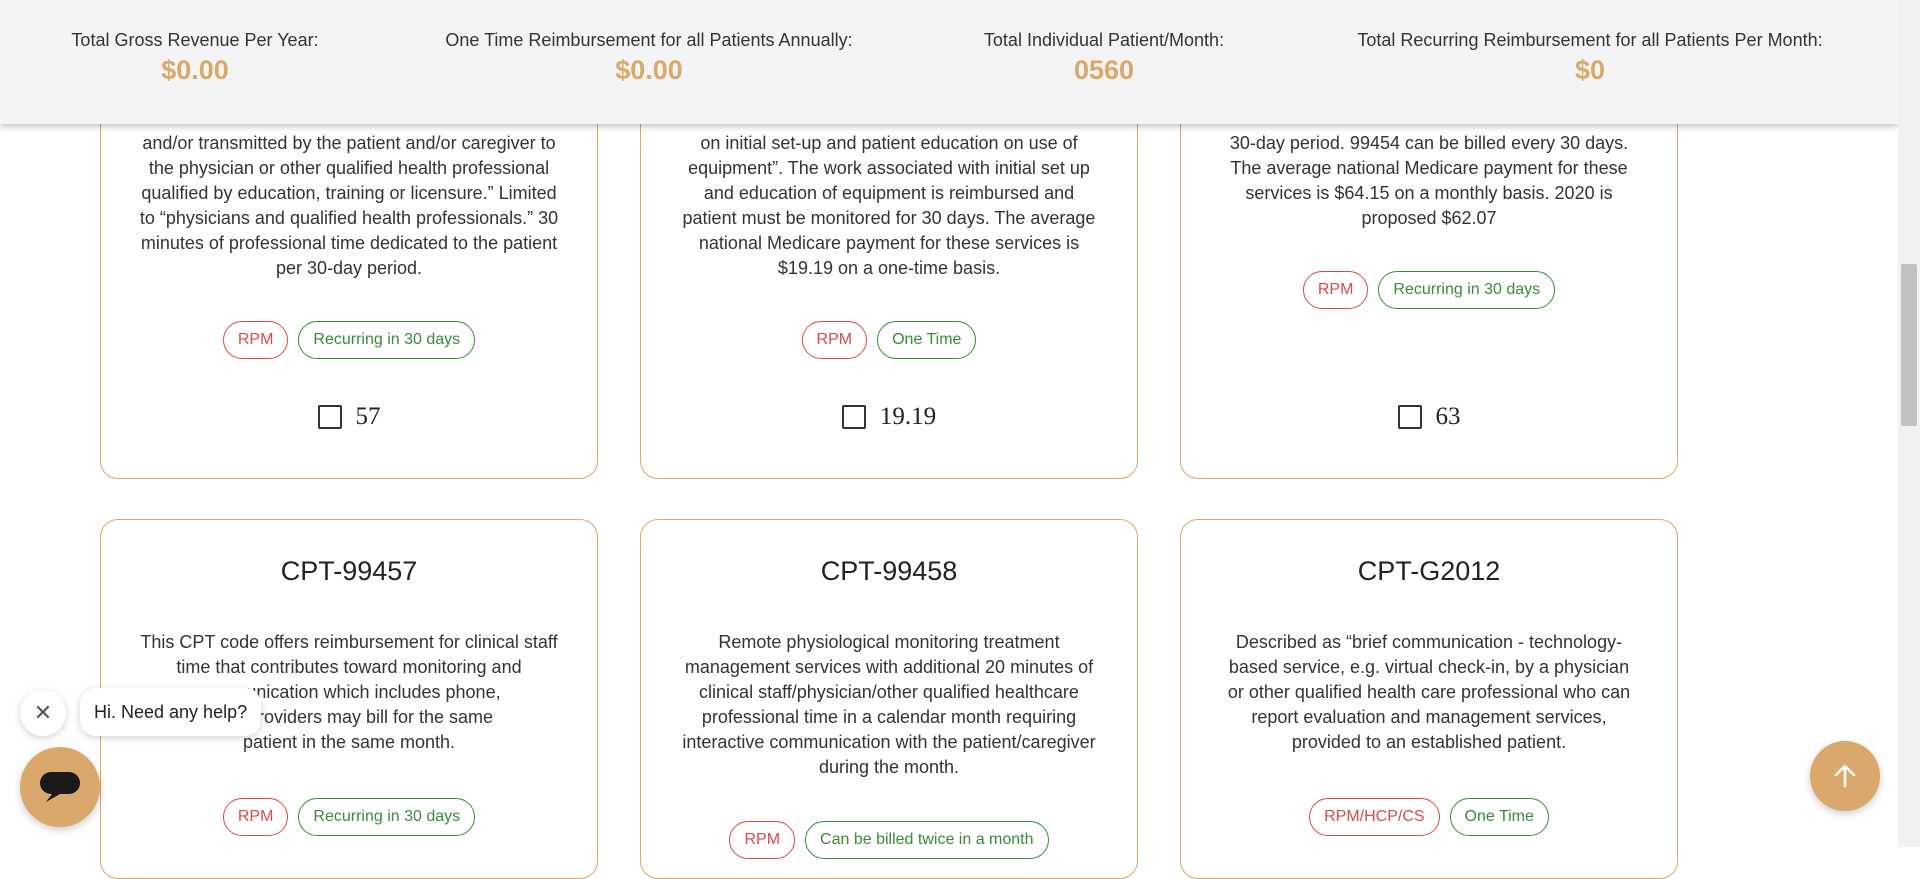 The width and height of the screenshot is (1920, 879). Describe the element at coordinates (1104, 70) in the screenshot. I see `individual-patient-value: 0560` at that location.